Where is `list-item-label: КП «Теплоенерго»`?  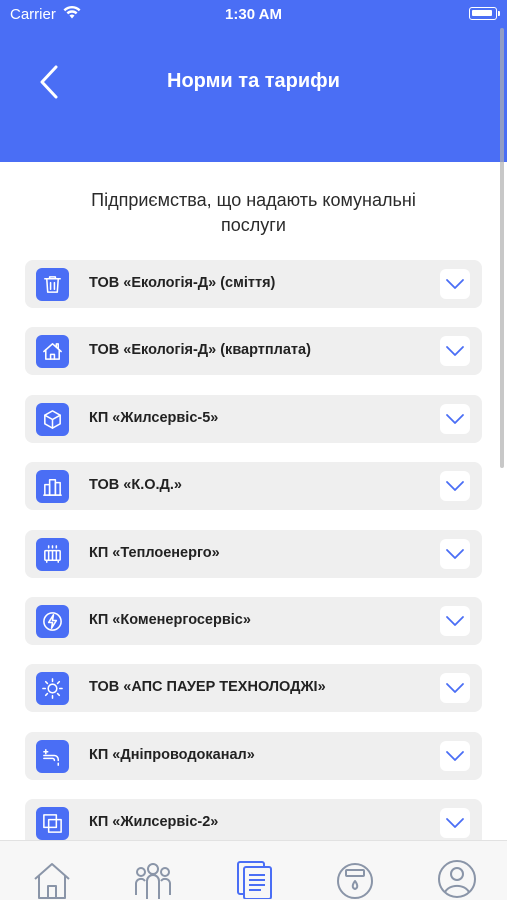 list-item-label: КП «Теплоенерго» is located at coordinates (154, 552).